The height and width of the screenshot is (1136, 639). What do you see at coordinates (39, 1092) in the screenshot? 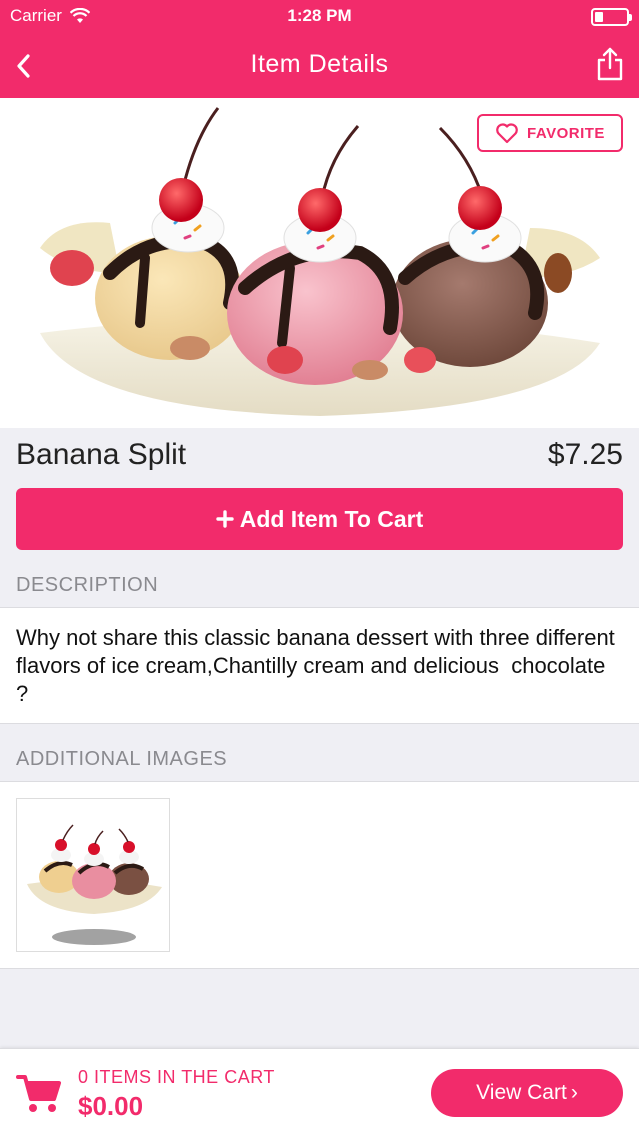
I see `shopping-cart-icon` at bounding box center [39, 1092].